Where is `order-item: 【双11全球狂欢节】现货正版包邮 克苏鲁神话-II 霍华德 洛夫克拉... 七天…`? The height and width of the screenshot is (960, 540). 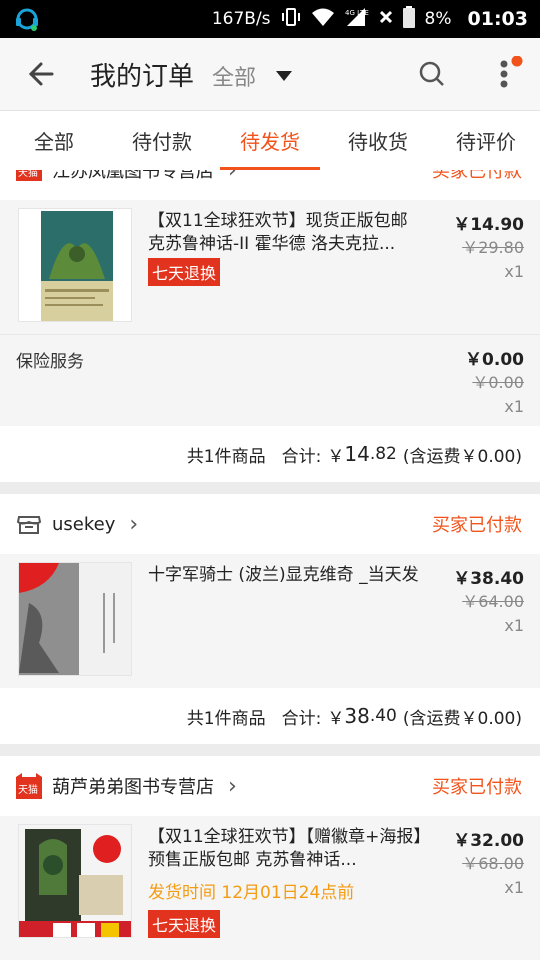
order-item: 【双11全球狂欢节】现货正版包邮 克苏鲁神话-II 霍华德 洛夫克拉... 七天… is located at coordinates (270, 267).